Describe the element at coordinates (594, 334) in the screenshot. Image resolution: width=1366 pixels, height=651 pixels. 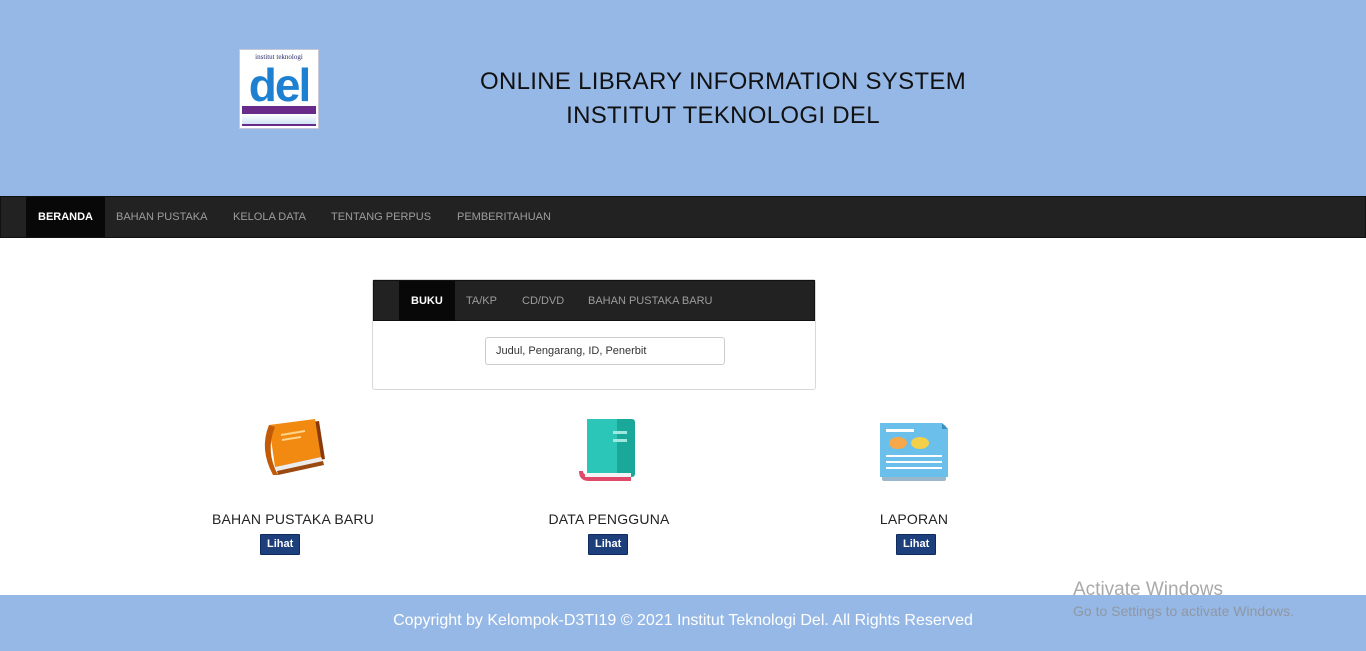
I see `search-panel: BUKU TA/KP CD/DVD BAHAN PUSTAKA BARU` at that location.